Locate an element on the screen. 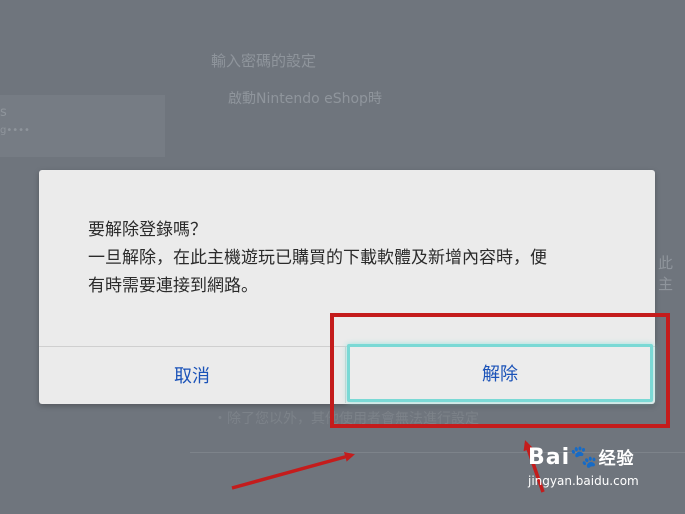 The height and width of the screenshot is (514, 685). paw-icon: 🐾 is located at coordinates (584, 457).